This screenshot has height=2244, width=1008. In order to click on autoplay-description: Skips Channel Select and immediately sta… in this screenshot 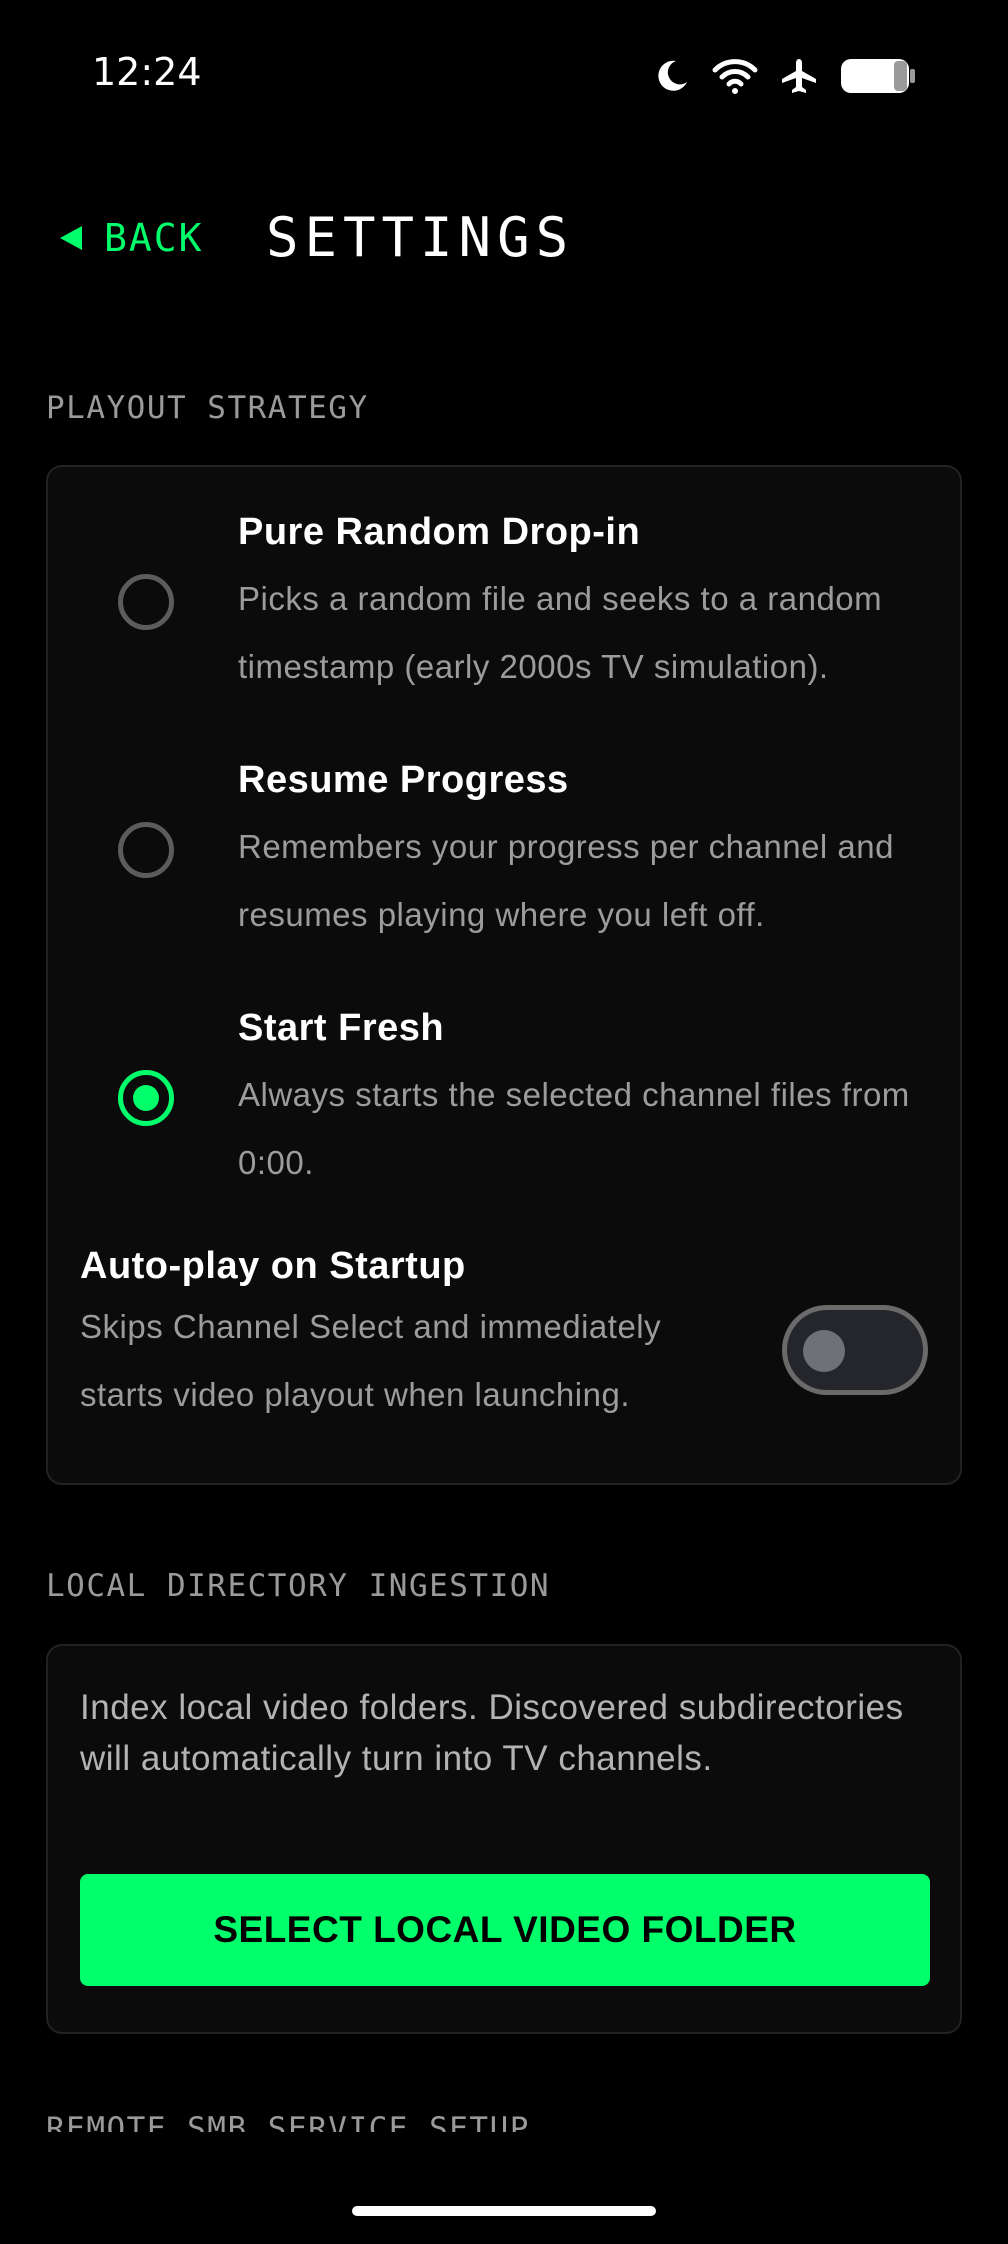, I will do `click(371, 1360)`.